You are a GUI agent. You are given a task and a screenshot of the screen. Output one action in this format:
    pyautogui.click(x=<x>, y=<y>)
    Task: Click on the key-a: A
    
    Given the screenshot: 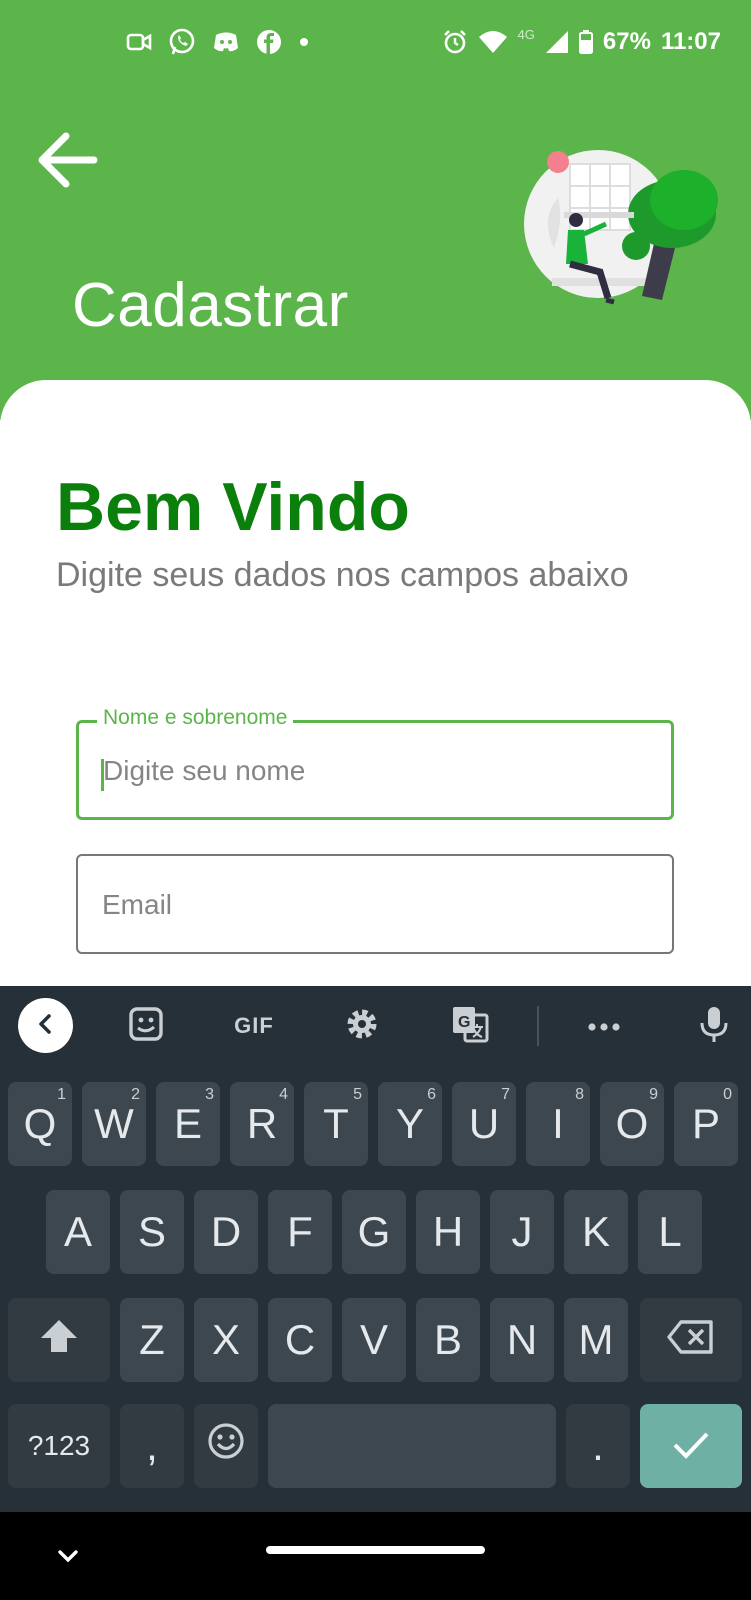 What is the action you would take?
    pyautogui.click(x=78, y=1232)
    